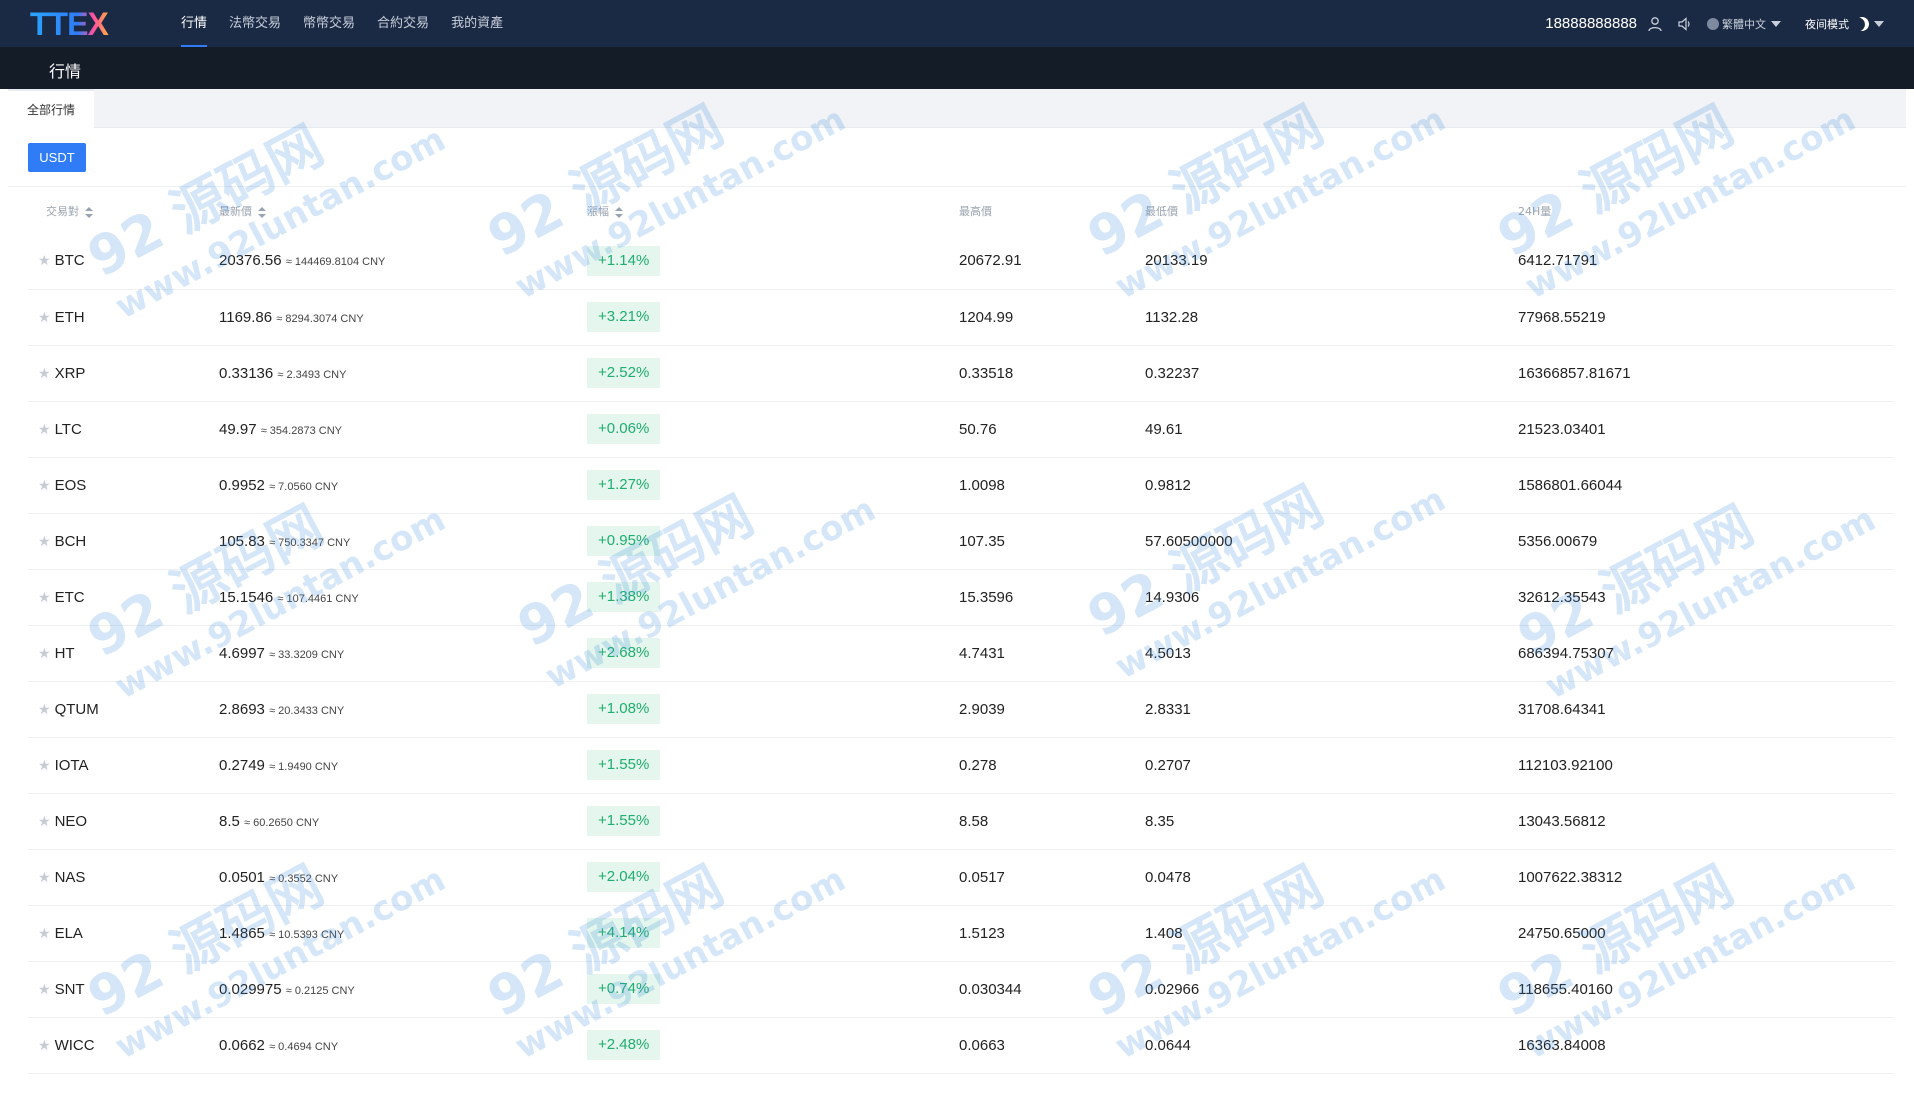 The image size is (1914, 1108). What do you see at coordinates (121, 211) in the screenshot?
I see `header-pair: 交易對` at bounding box center [121, 211].